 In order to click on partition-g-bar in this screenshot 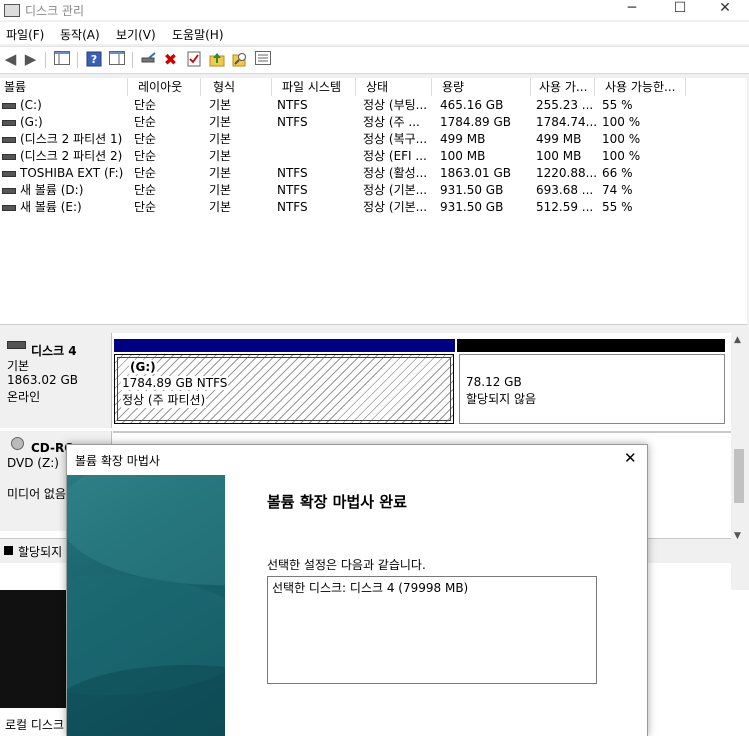, I will do `click(284, 345)`.